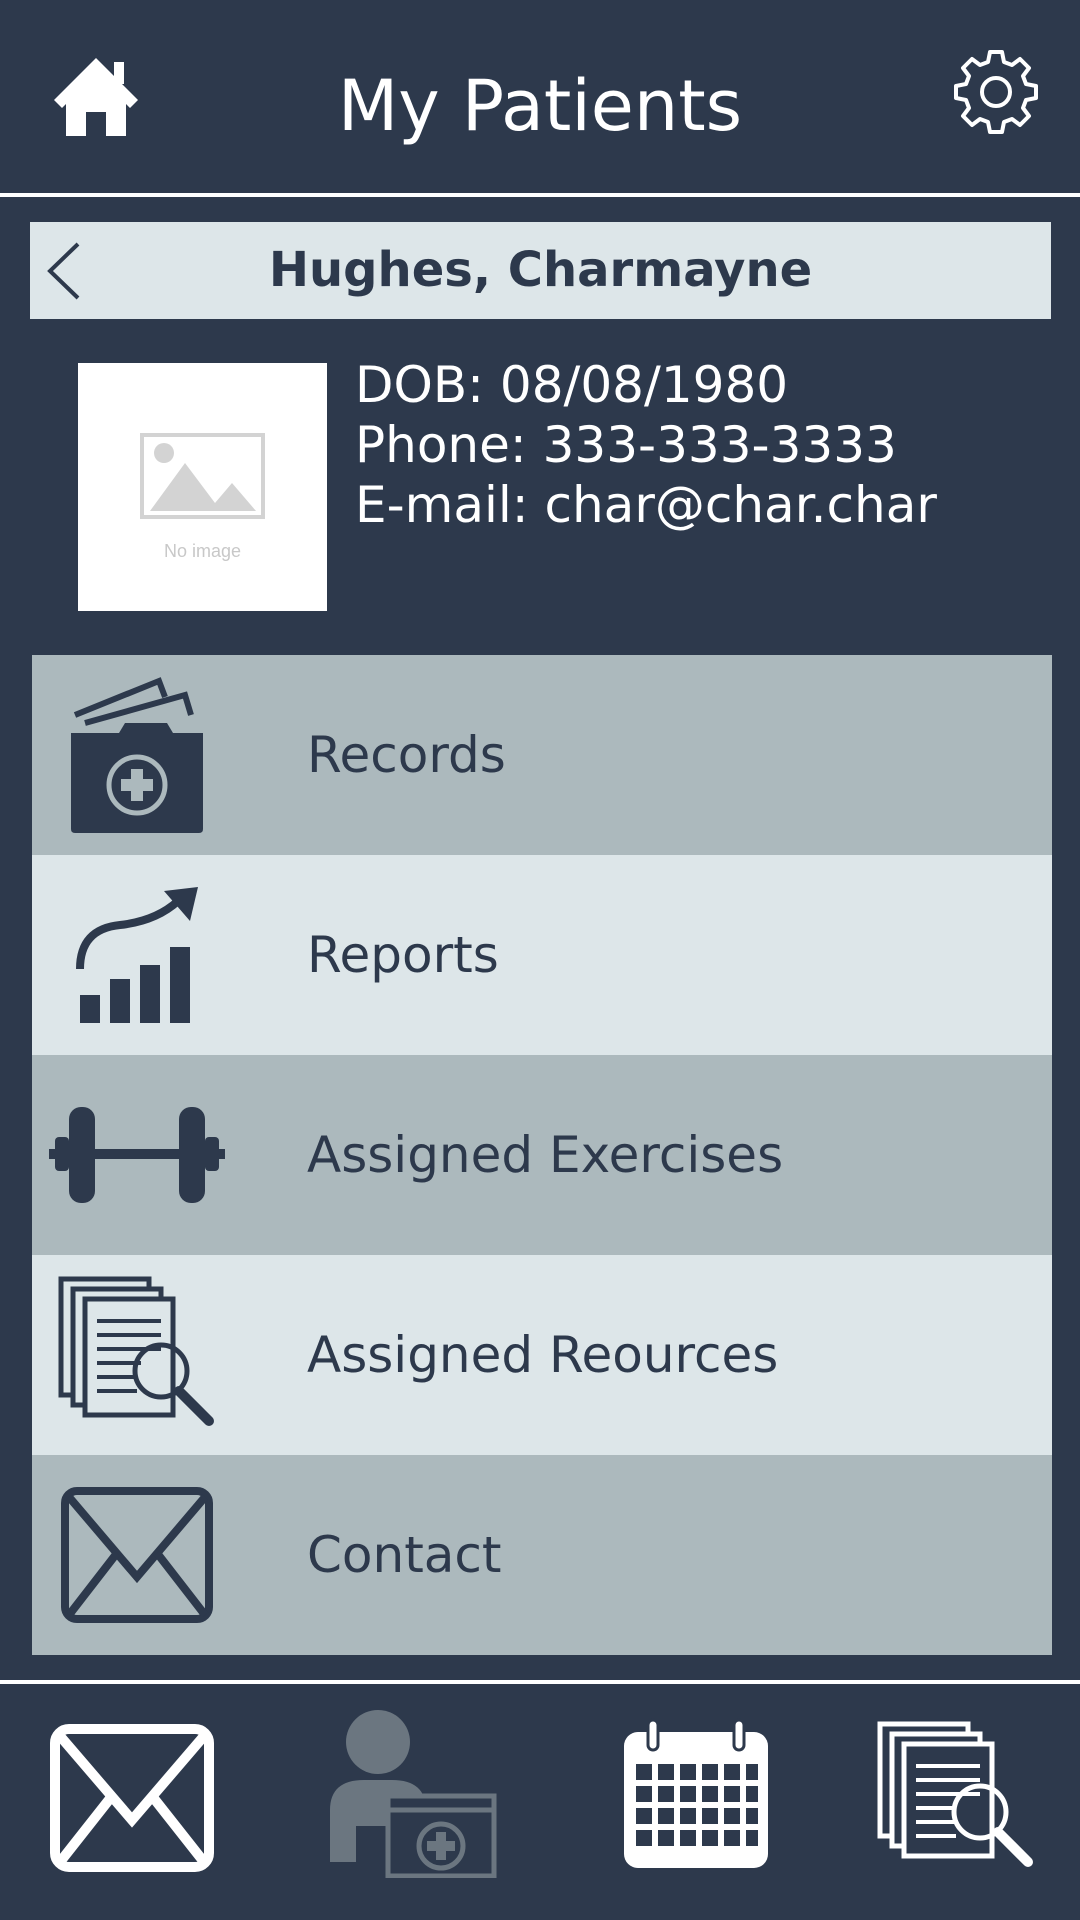  Describe the element at coordinates (406, 755) in the screenshot. I see `menu-label-records: Records` at that location.